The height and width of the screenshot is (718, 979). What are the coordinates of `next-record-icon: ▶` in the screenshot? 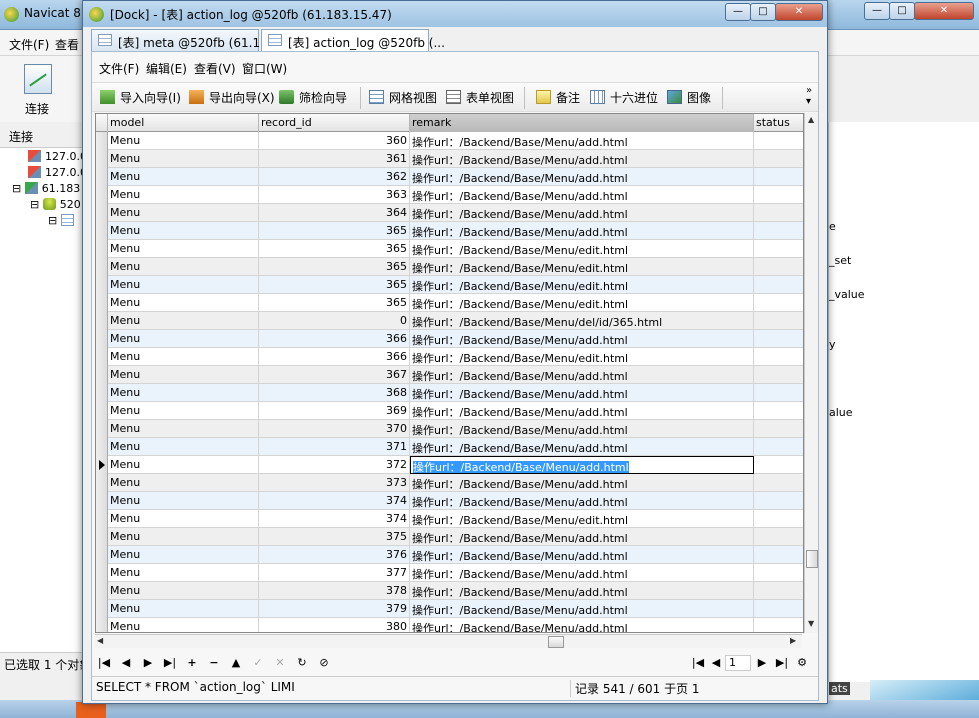 It's located at (148, 662).